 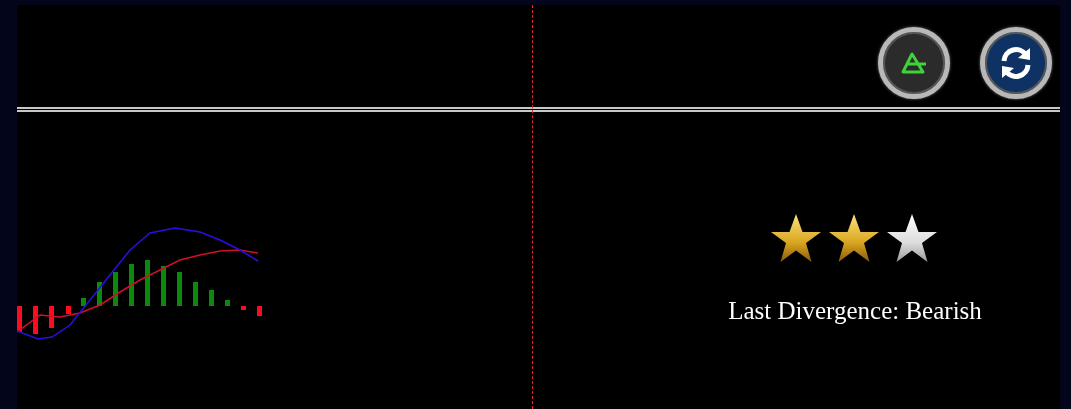 I want to click on triangle-icon, so click(x=914, y=63).